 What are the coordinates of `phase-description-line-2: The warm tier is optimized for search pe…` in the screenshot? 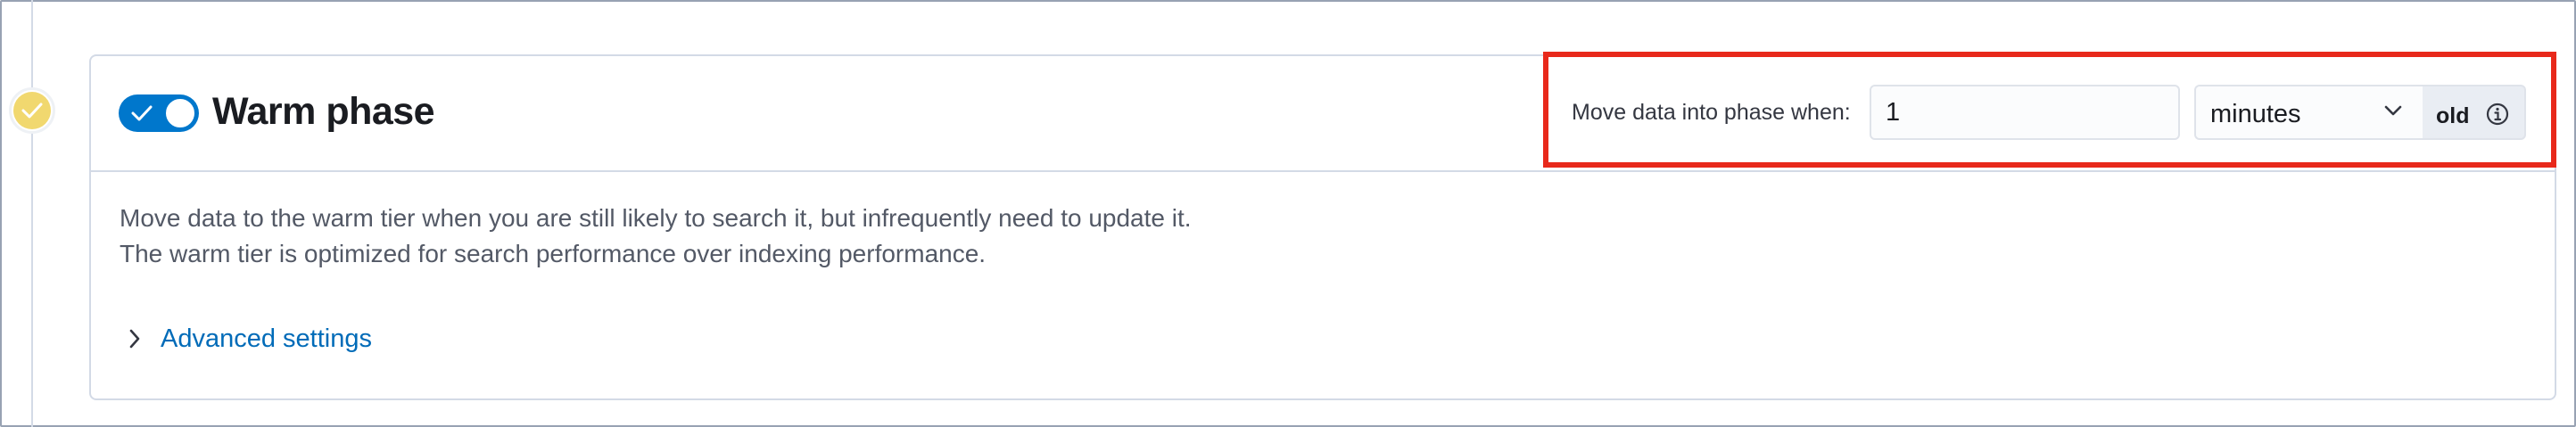 It's located at (553, 253).